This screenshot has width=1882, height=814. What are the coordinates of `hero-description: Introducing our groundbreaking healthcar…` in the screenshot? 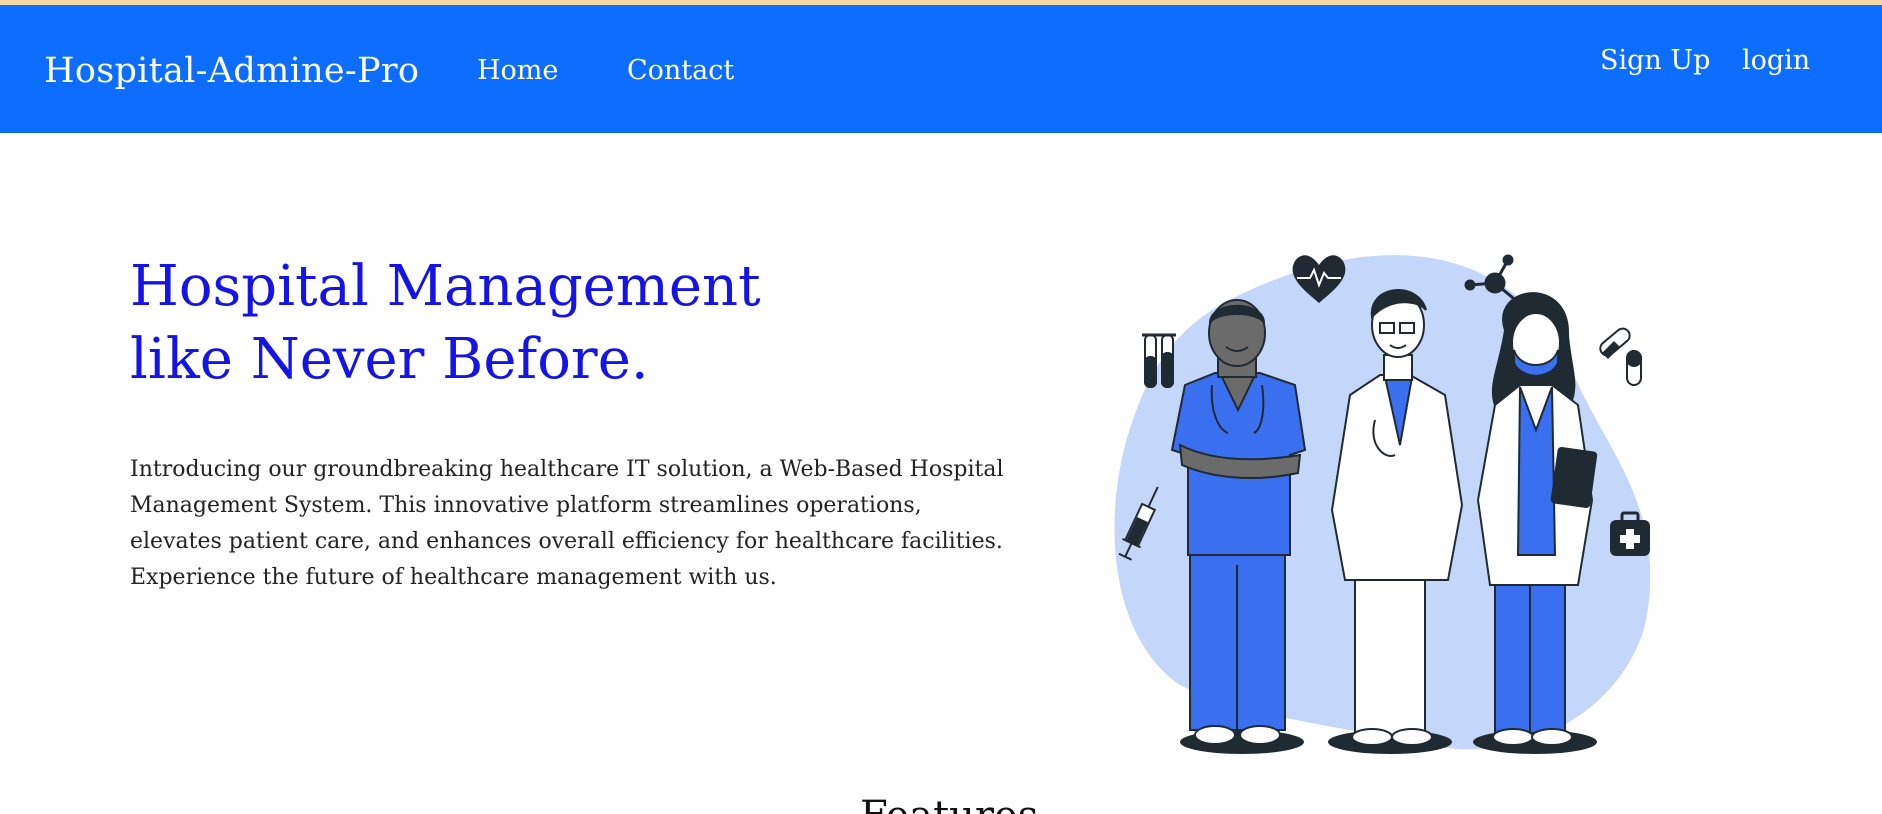 It's located at (567, 523).